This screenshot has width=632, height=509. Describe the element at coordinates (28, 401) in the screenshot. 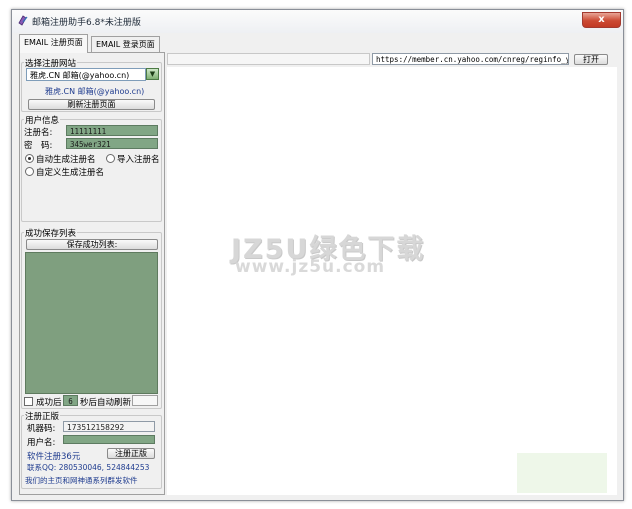

I see `auto-refresh-checkbox` at that location.